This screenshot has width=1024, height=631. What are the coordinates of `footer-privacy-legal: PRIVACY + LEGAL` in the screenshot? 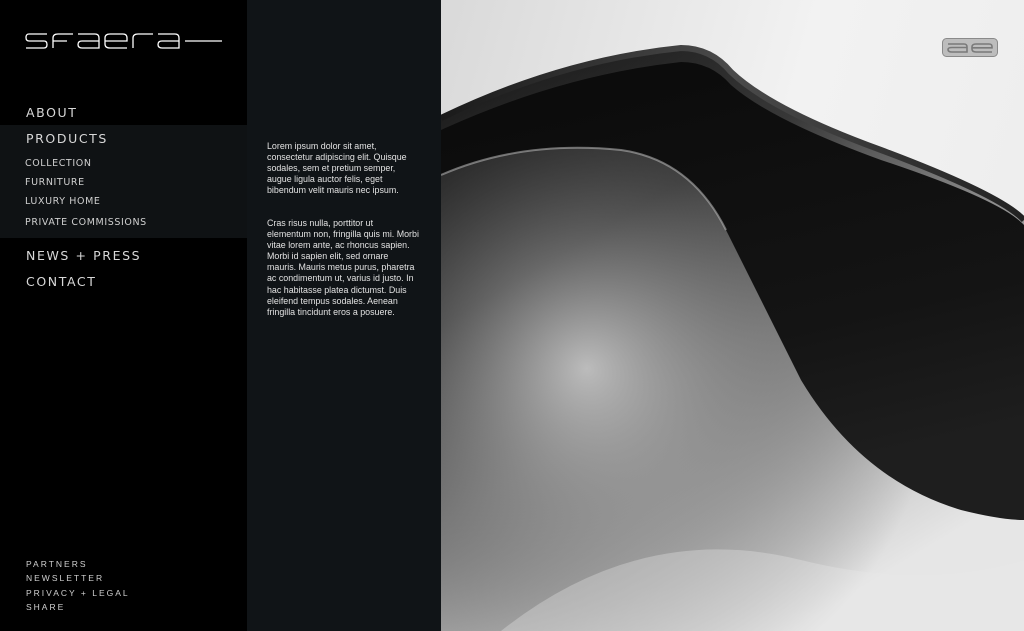 It's located at (78, 593).